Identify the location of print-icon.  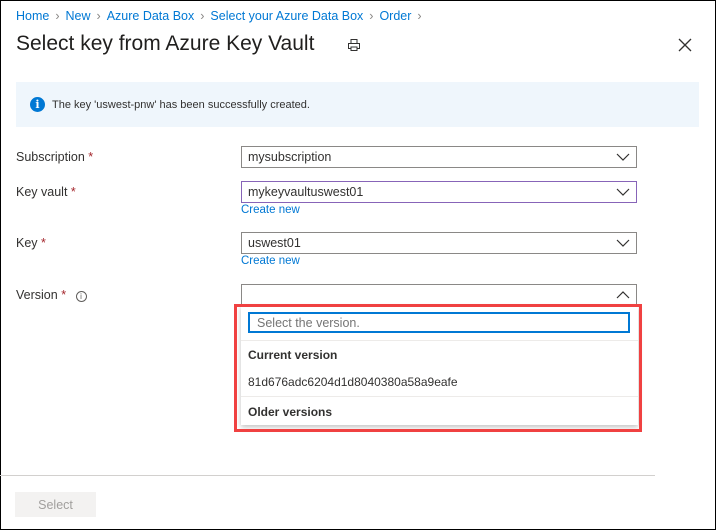
(354, 45).